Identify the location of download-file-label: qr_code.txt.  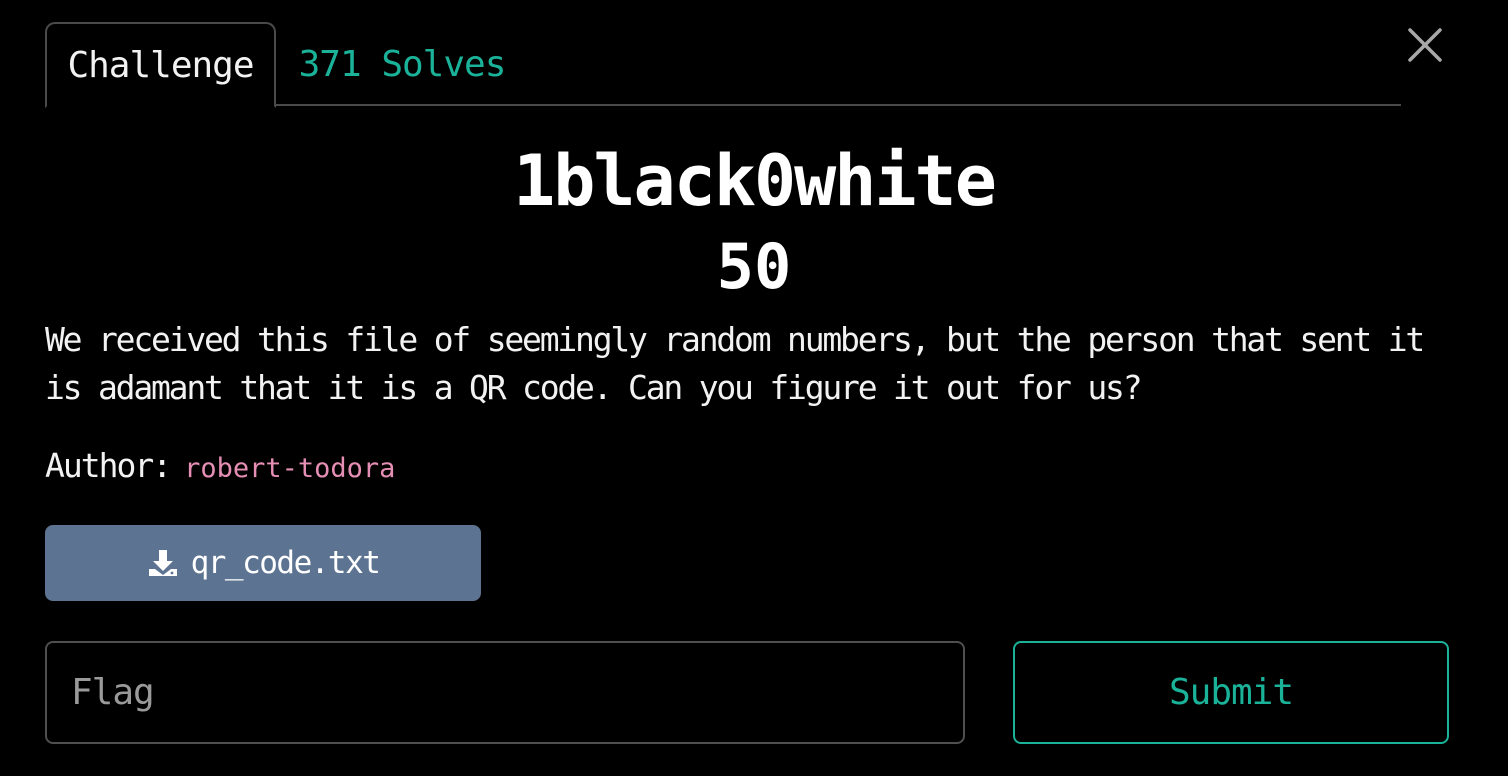
(285, 563).